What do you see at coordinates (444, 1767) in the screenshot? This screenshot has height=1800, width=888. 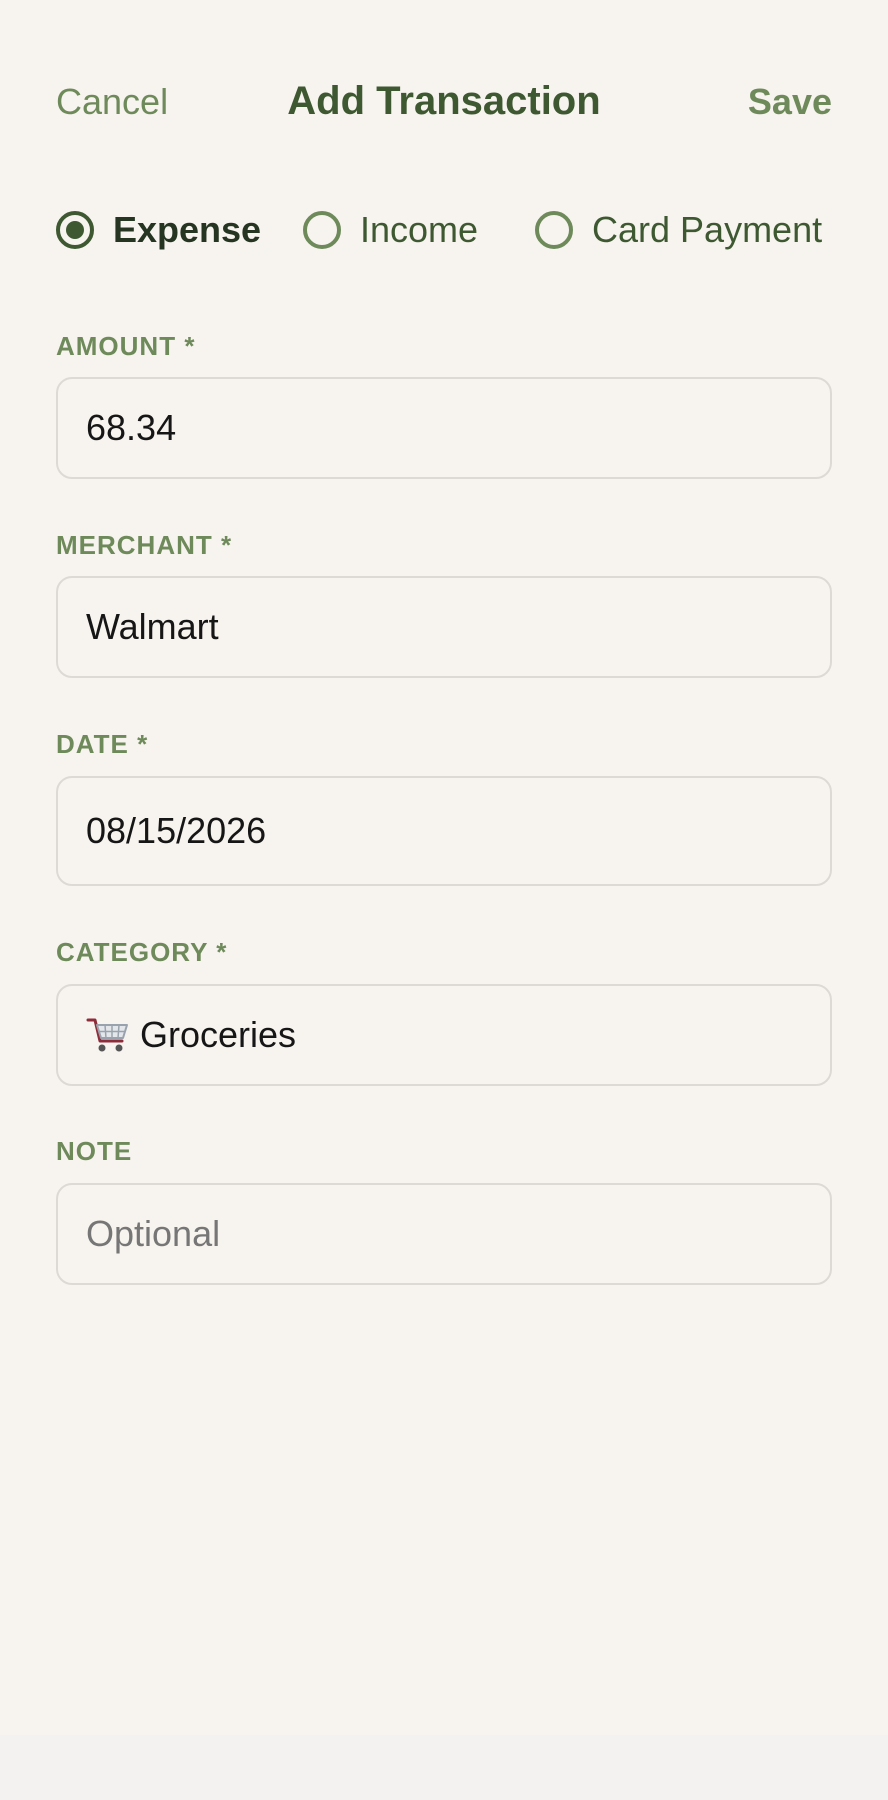 I see `bottom-bar` at bounding box center [444, 1767].